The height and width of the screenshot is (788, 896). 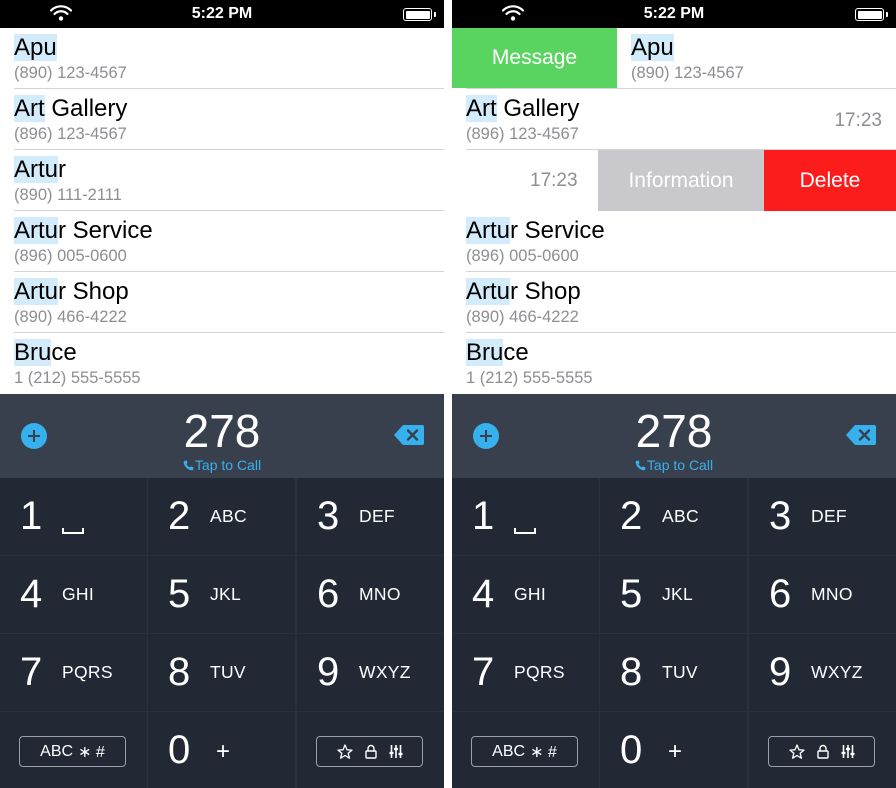 I want to click on key-letters: MNO, so click(x=380, y=594).